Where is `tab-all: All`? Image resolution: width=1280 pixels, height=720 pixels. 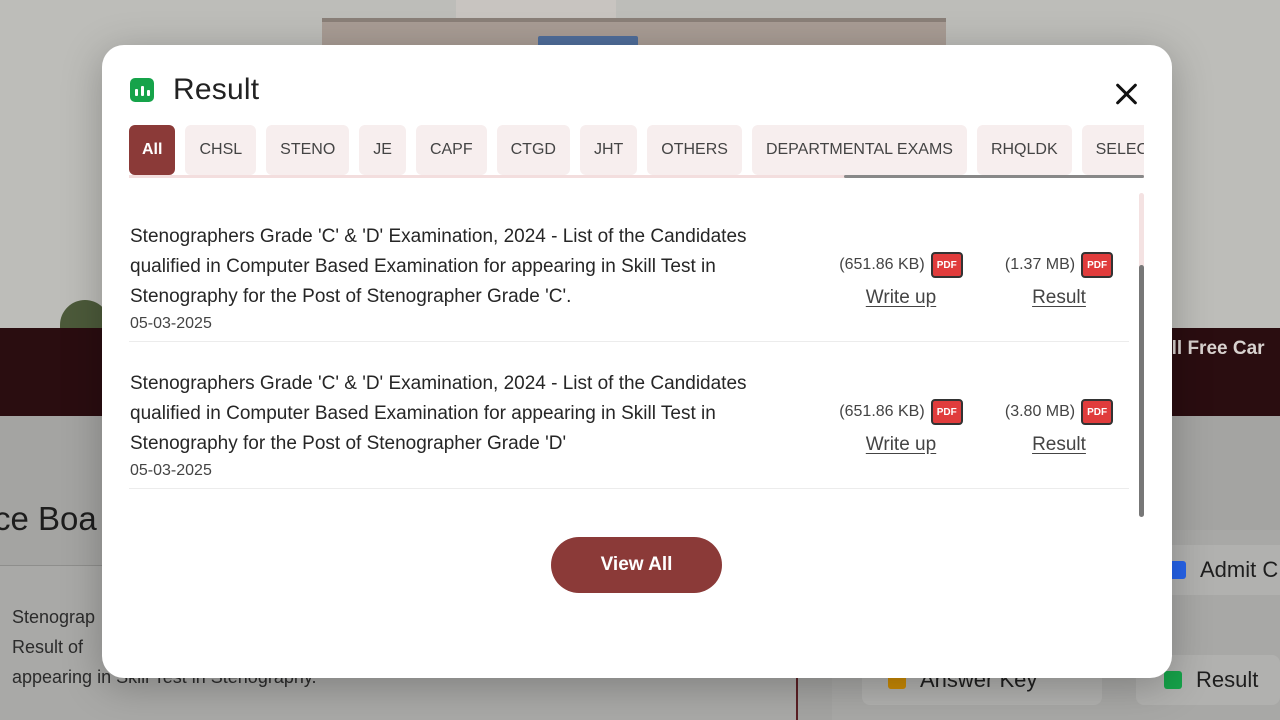
tab-all: All is located at coordinates (152, 150).